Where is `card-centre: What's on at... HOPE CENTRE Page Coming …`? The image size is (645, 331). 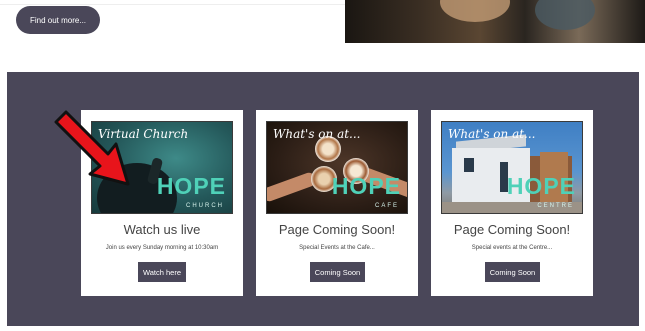 card-centre: What's on at... HOPE CENTRE Page Coming … is located at coordinates (512, 203).